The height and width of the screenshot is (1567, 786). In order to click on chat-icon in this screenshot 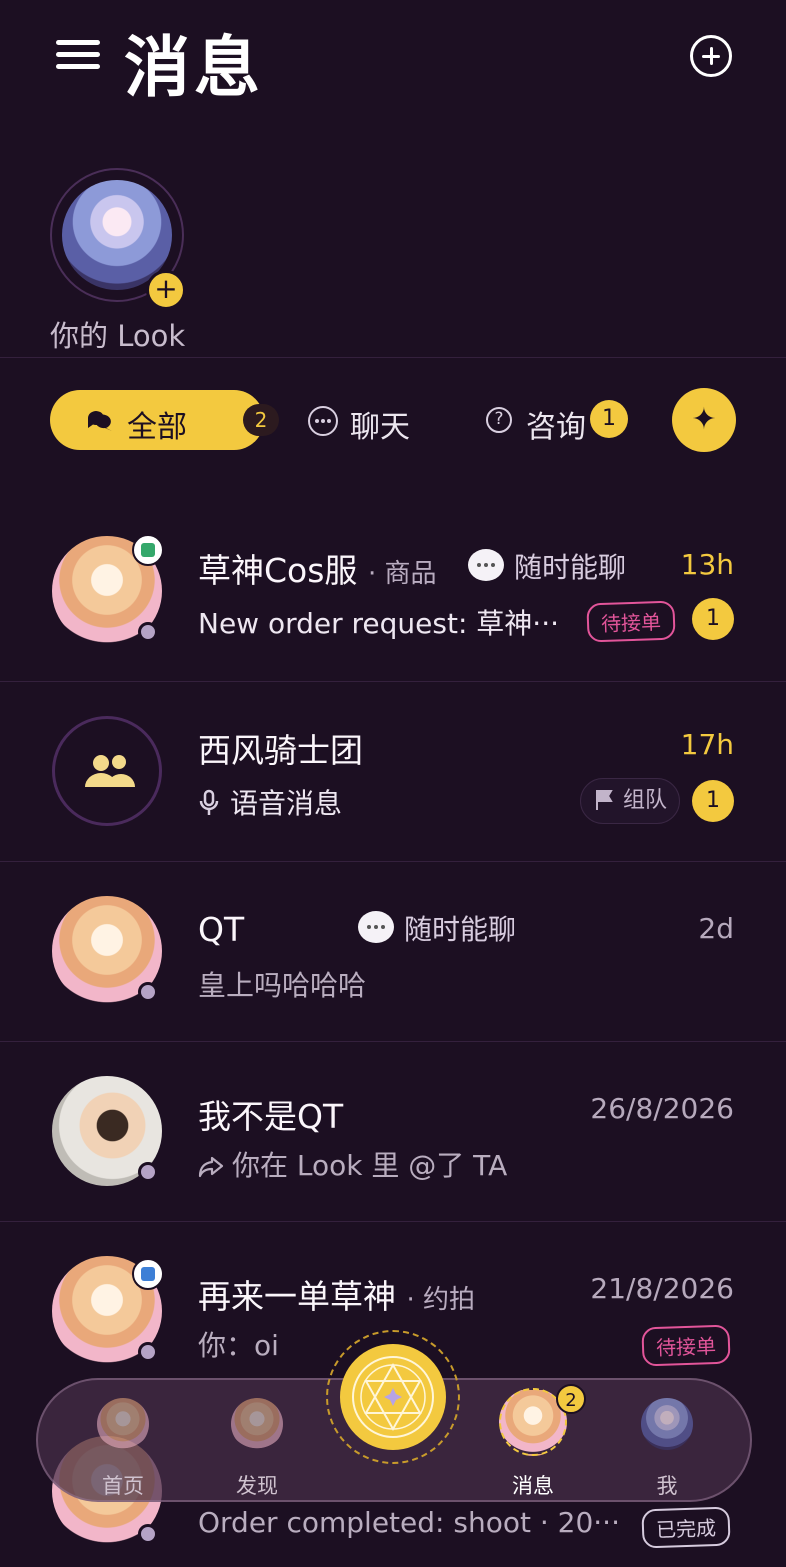, I will do `click(323, 421)`.